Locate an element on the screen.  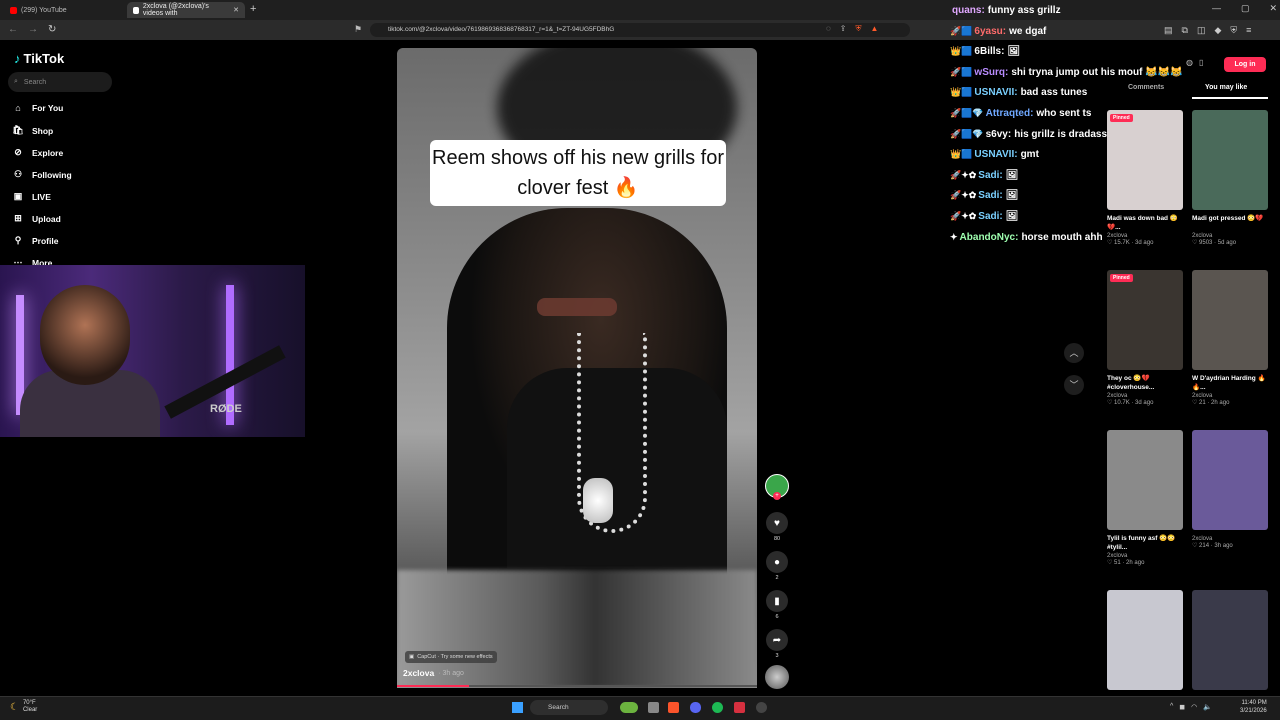
vpn-icon: ◆ is located at coordinates (1217, 30).